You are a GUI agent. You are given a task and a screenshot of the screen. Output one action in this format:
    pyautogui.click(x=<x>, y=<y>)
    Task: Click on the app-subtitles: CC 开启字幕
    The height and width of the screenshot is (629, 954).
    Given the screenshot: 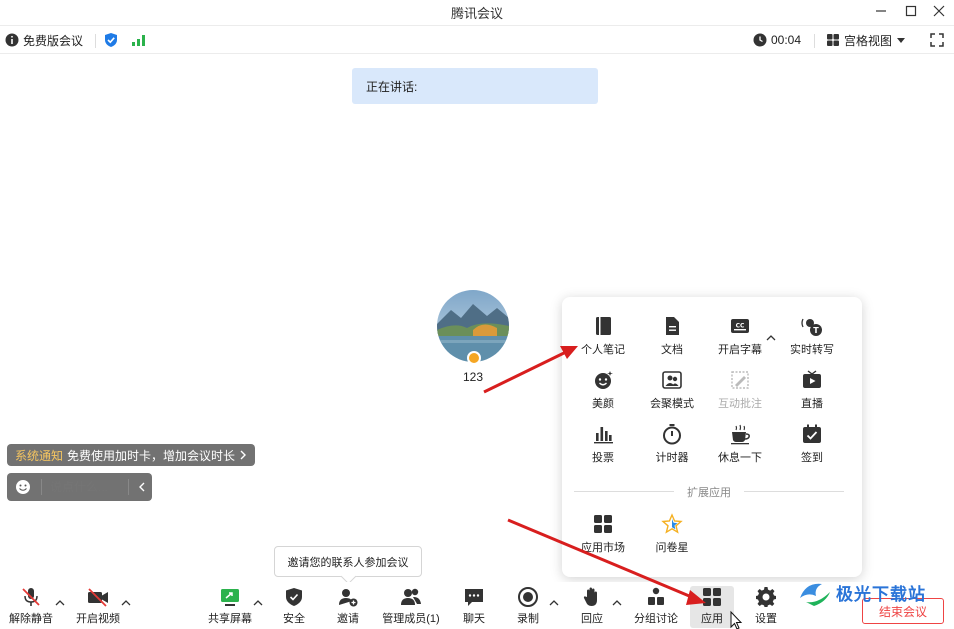 What is the action you would take?
    pyautogui.click(x=740, y=341)
    